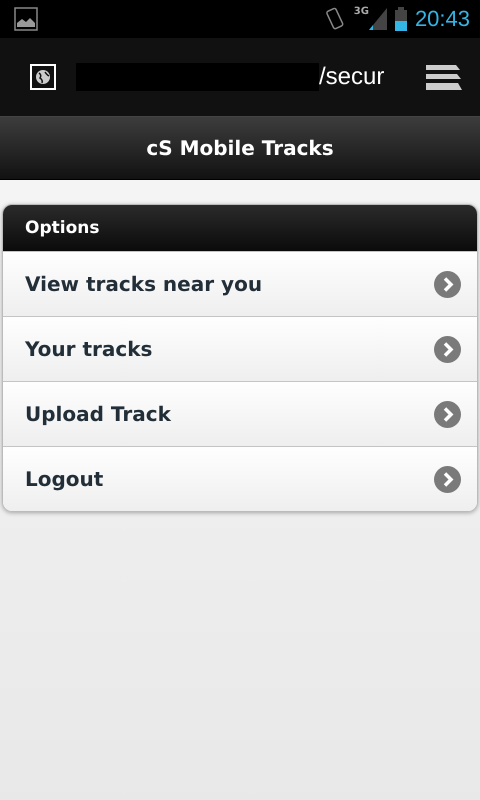  I want to click on network-type: 3G, so click(361, 11).